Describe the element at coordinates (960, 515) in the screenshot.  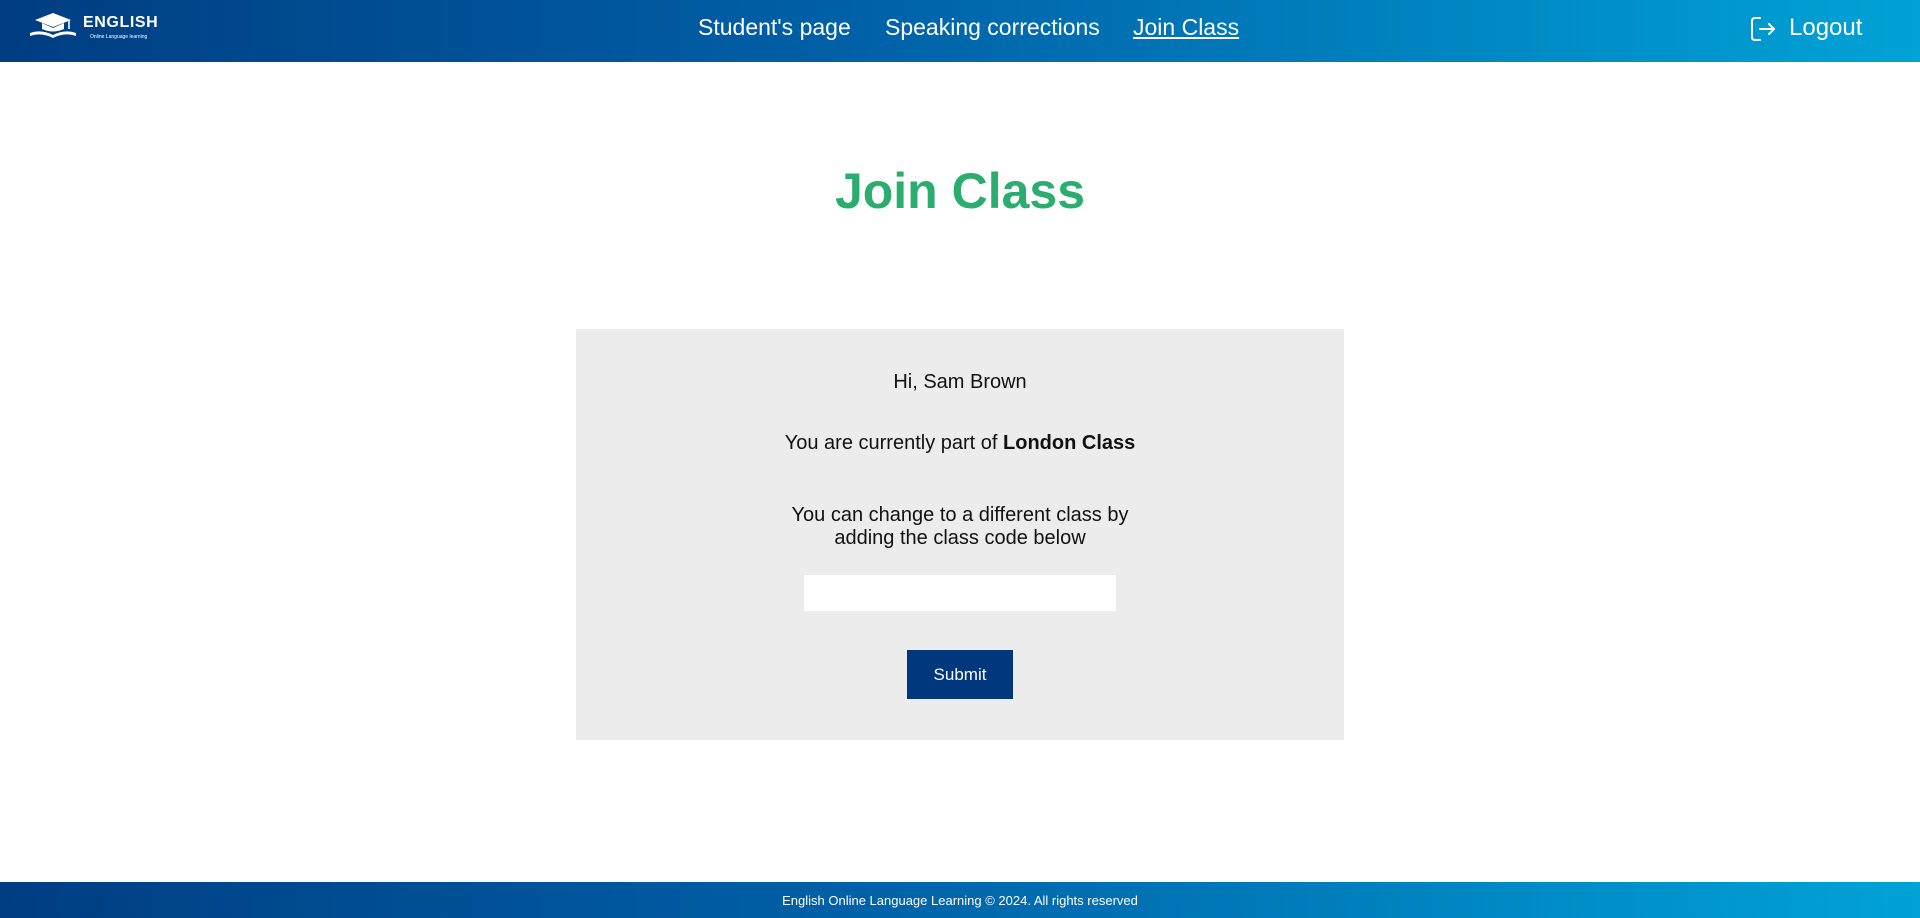
I see `instruction-line-1: You can change to a different class by` at that location.